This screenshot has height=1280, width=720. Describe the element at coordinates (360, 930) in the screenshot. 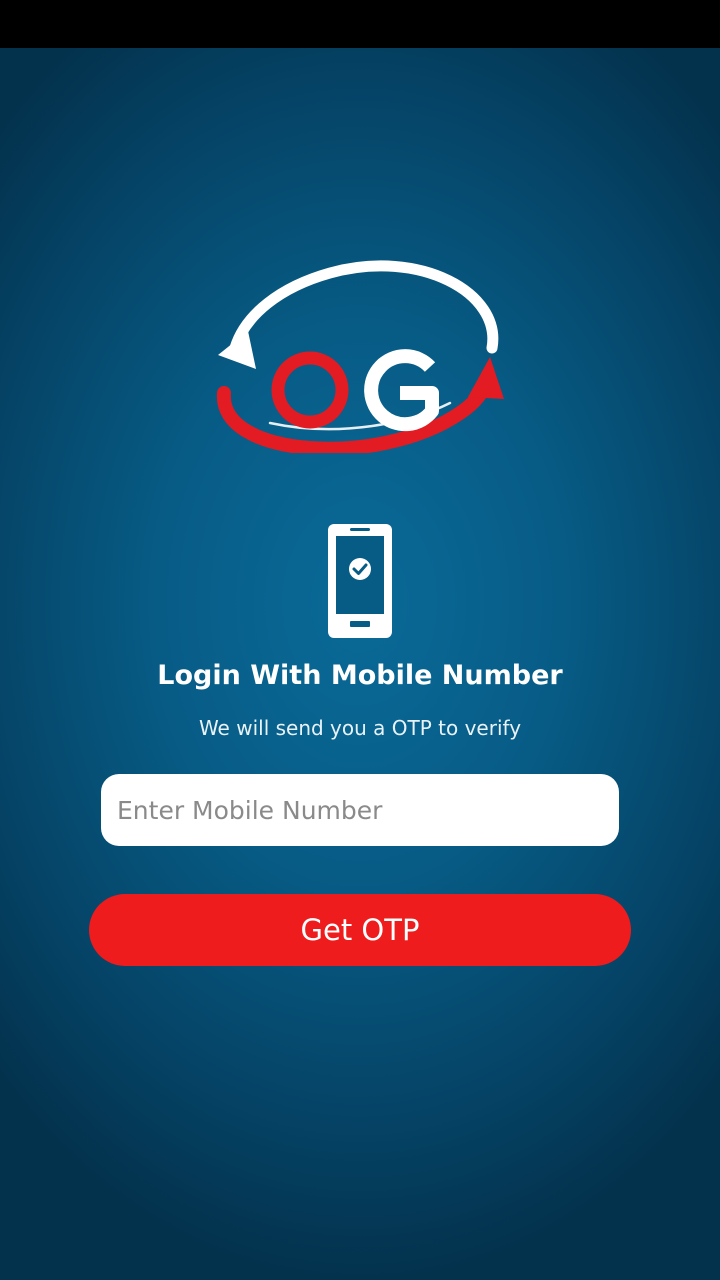

I see `get-otp-button: Get OTP` at that location.